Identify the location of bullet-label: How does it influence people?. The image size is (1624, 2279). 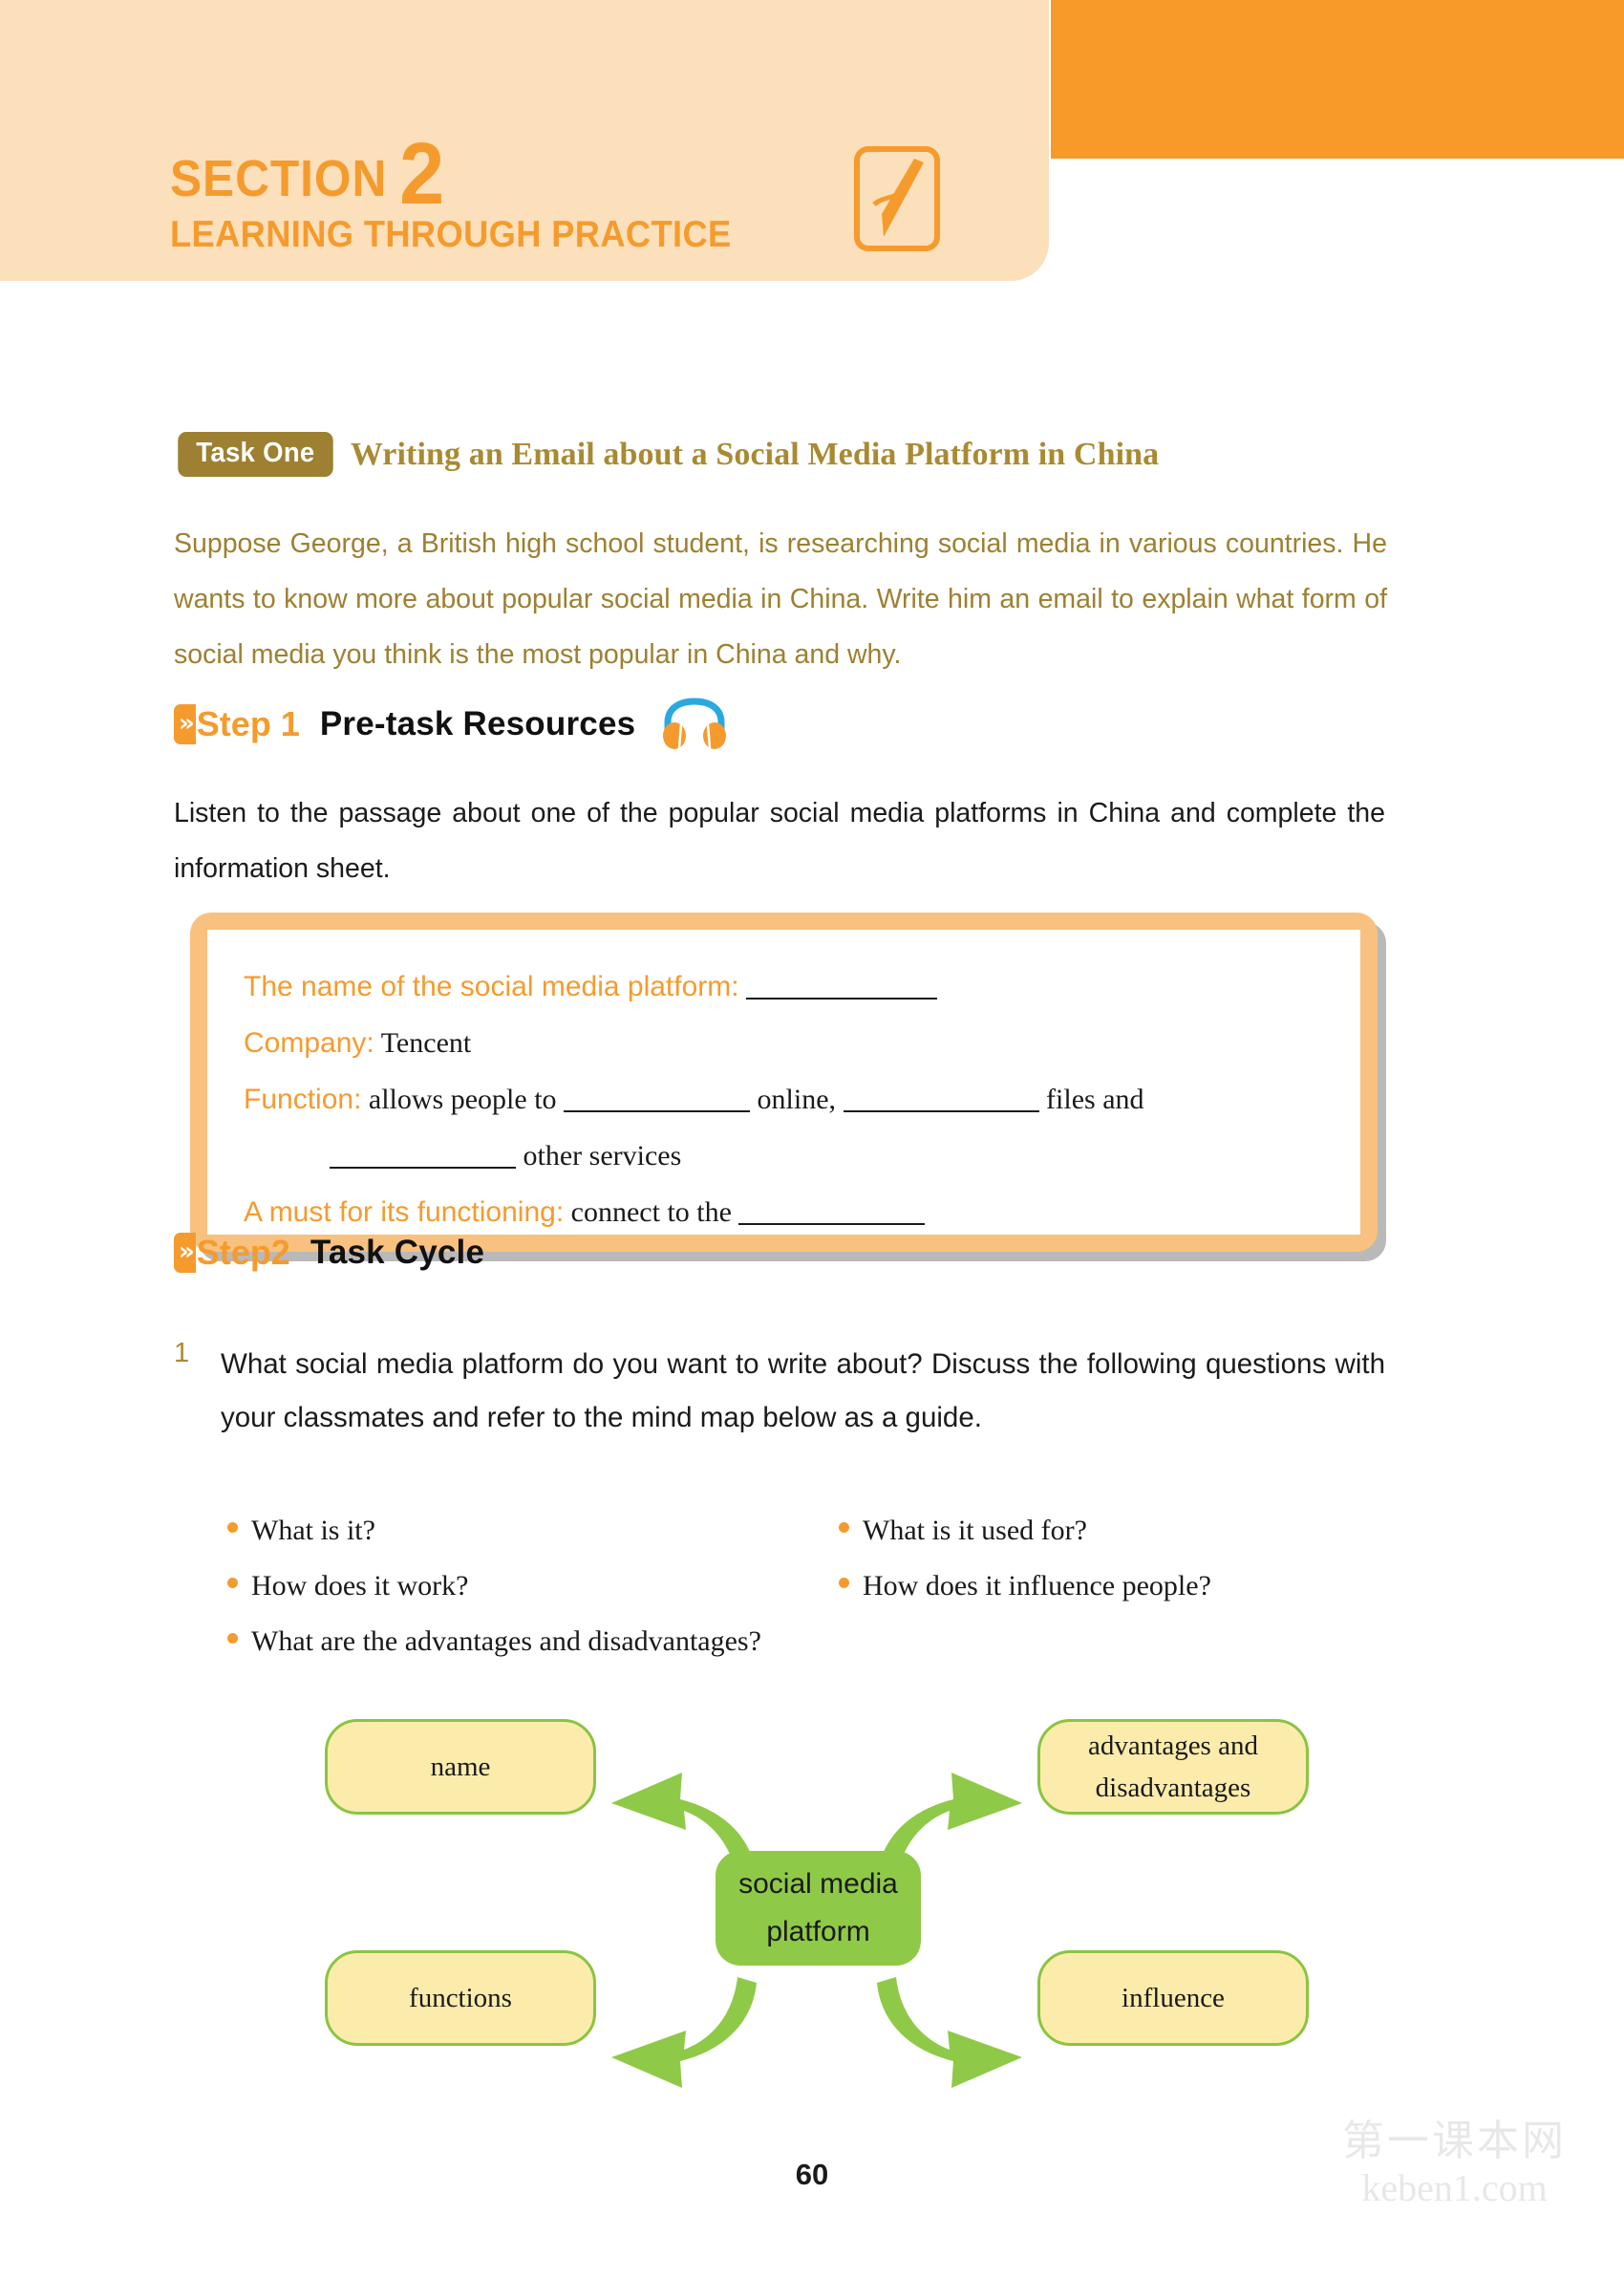
(1037, 1586).